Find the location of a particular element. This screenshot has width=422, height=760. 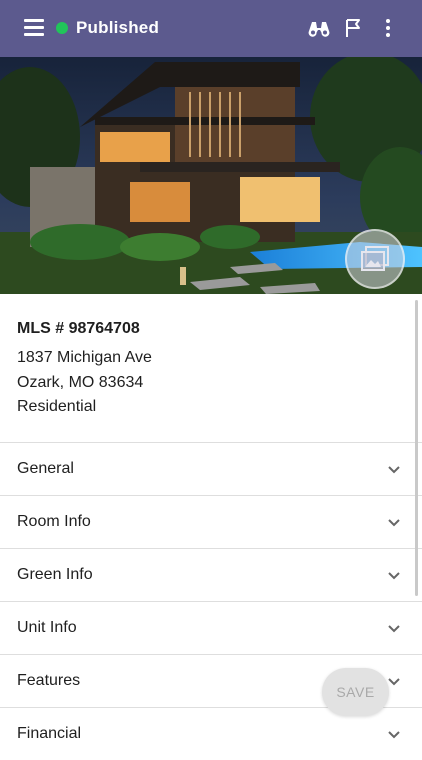

section-label: Room Info is located at coordinates (54, 521).